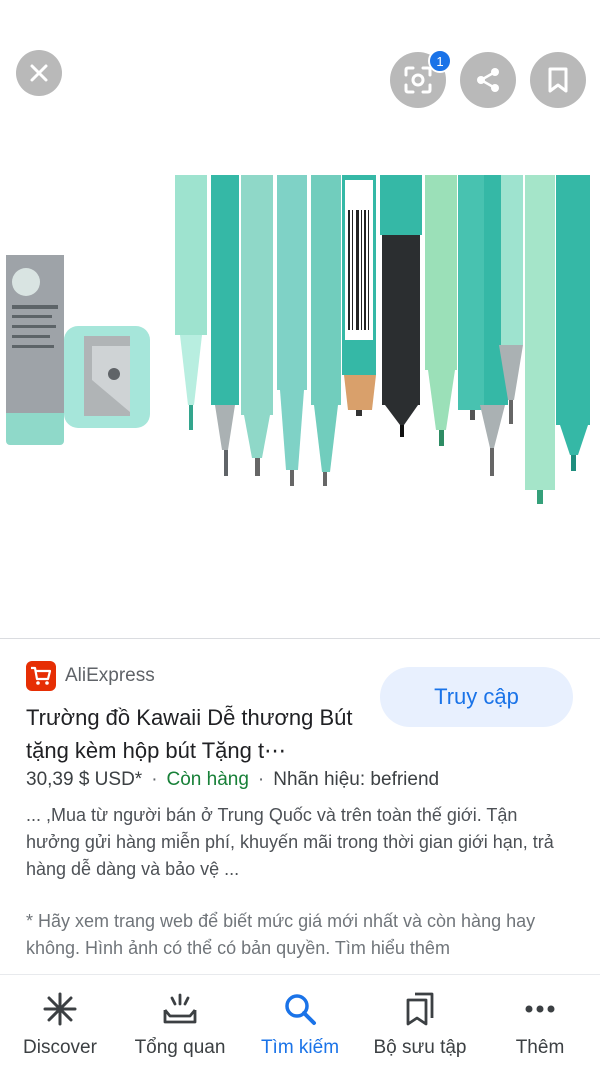 The width and height of the screenshot is (600, 1067). I want to click on nav-item-search: Tìm kiếm, so click(300, 1021).